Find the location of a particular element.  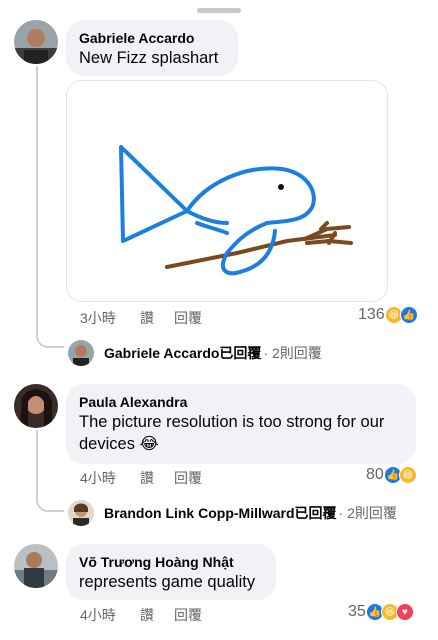

reply-author: Gabriele Accardo is located at coordinates (162, 353).